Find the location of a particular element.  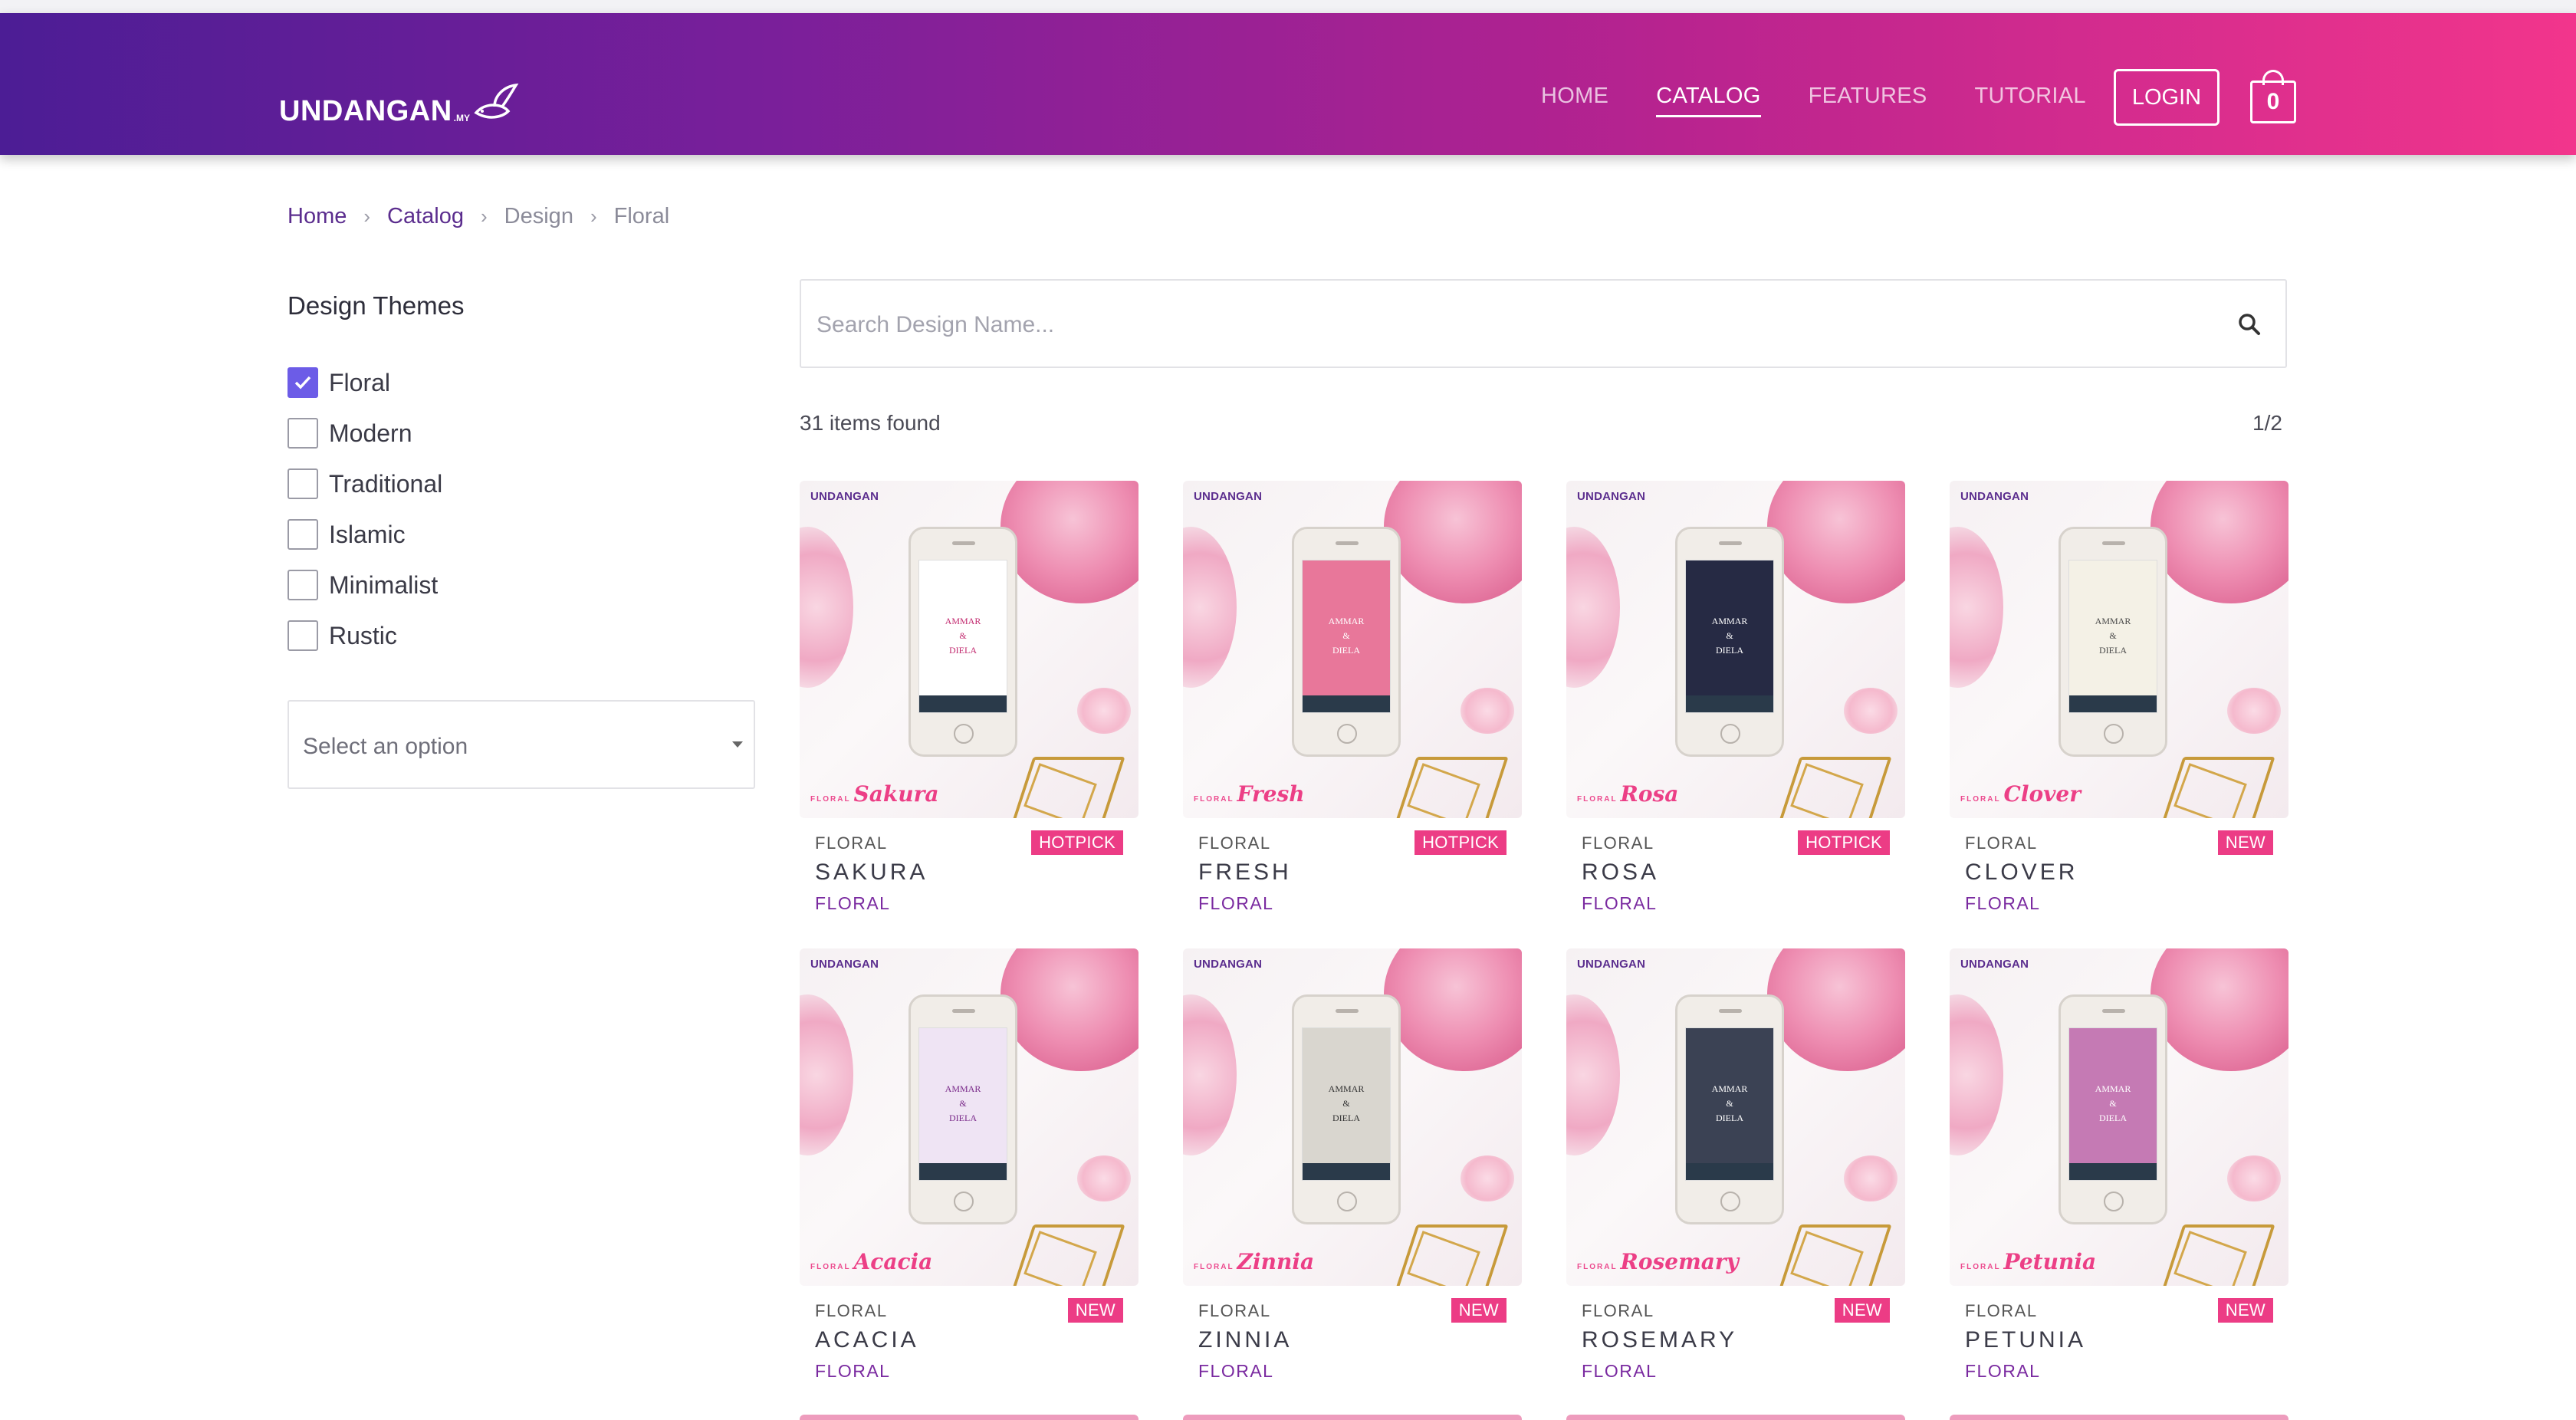

login-button: LOGIN is located at coordinates (2167, 97).